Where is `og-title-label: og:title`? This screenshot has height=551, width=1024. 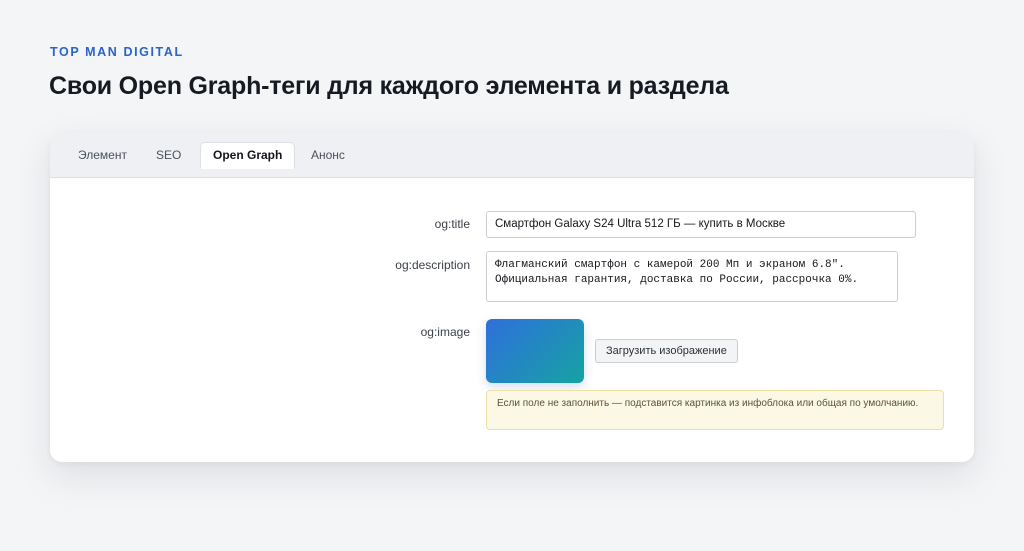
og-title-label: og:title is located at coordinates (452, 224).